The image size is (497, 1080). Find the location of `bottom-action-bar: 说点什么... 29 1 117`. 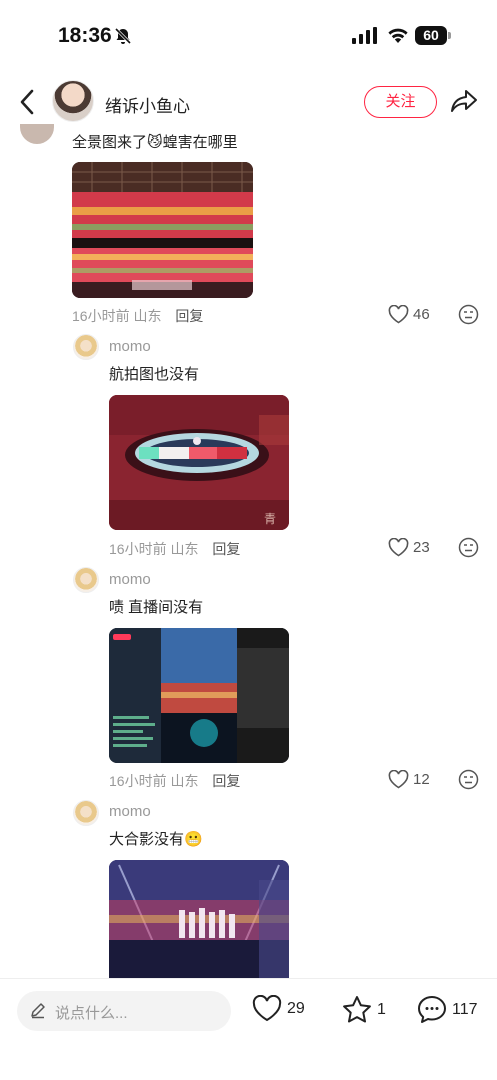

bottom-action-bar: 说点什么... 29 1 117 is located at coordinates (248, 1029).